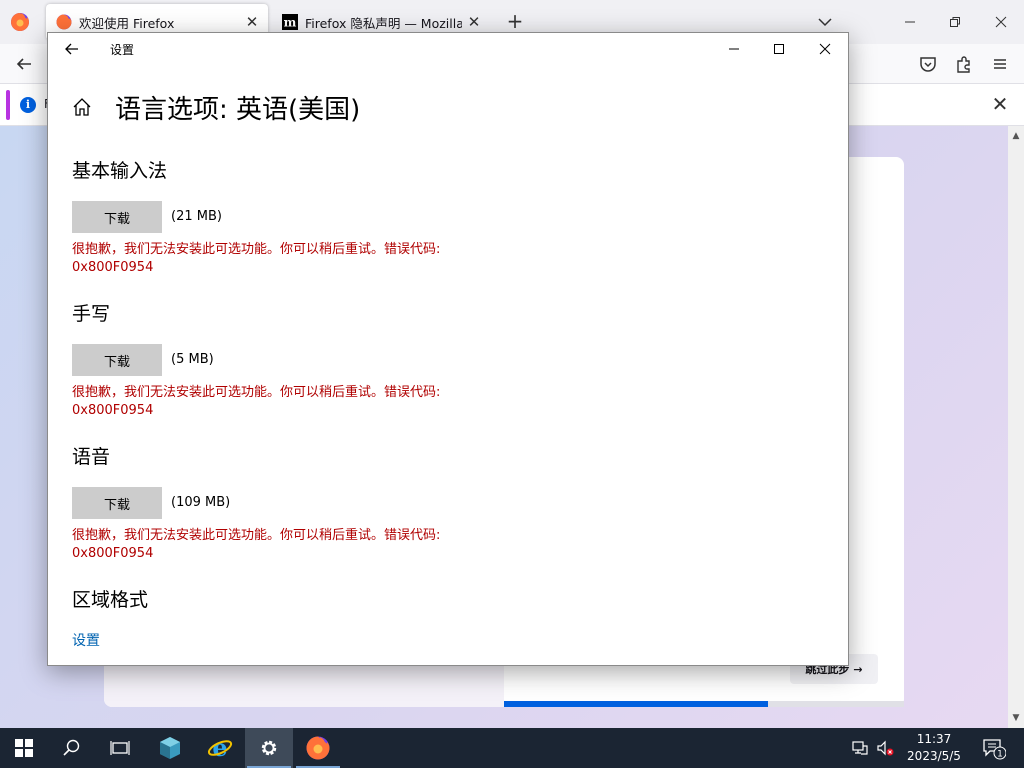 The image size is (1024, 768). I want to click on download-speech-button: 下载, so click(117, 503).